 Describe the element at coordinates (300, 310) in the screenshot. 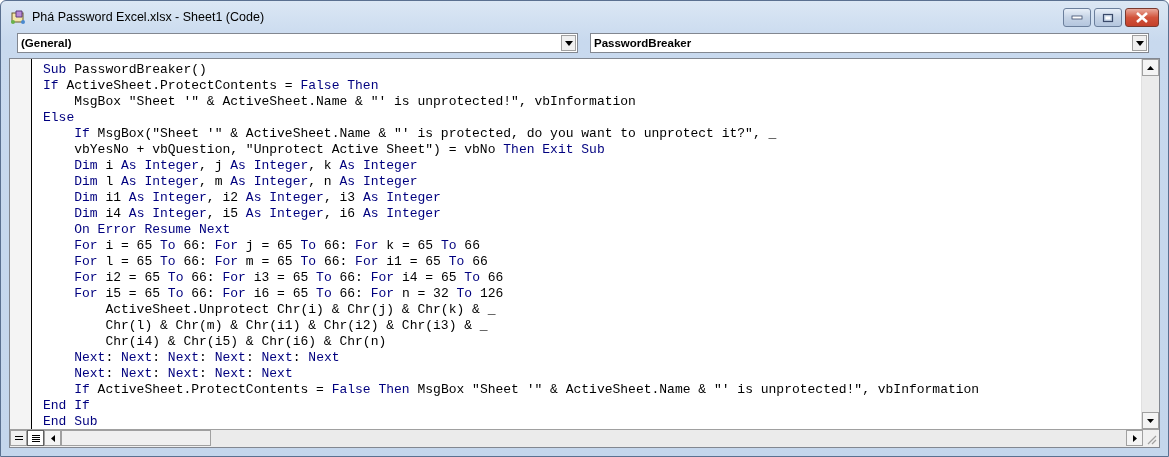

I see `code-line: ActiveSheet.Unprotect Chr(i) & Chr(j) & Chr(k) & _` at that location.